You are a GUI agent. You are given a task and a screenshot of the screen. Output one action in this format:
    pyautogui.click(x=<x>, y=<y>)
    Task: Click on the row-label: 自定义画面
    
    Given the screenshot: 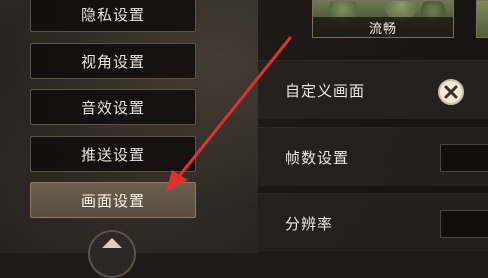 What is the action you would take?
    pyautogui.click(x=325, y=91)
    